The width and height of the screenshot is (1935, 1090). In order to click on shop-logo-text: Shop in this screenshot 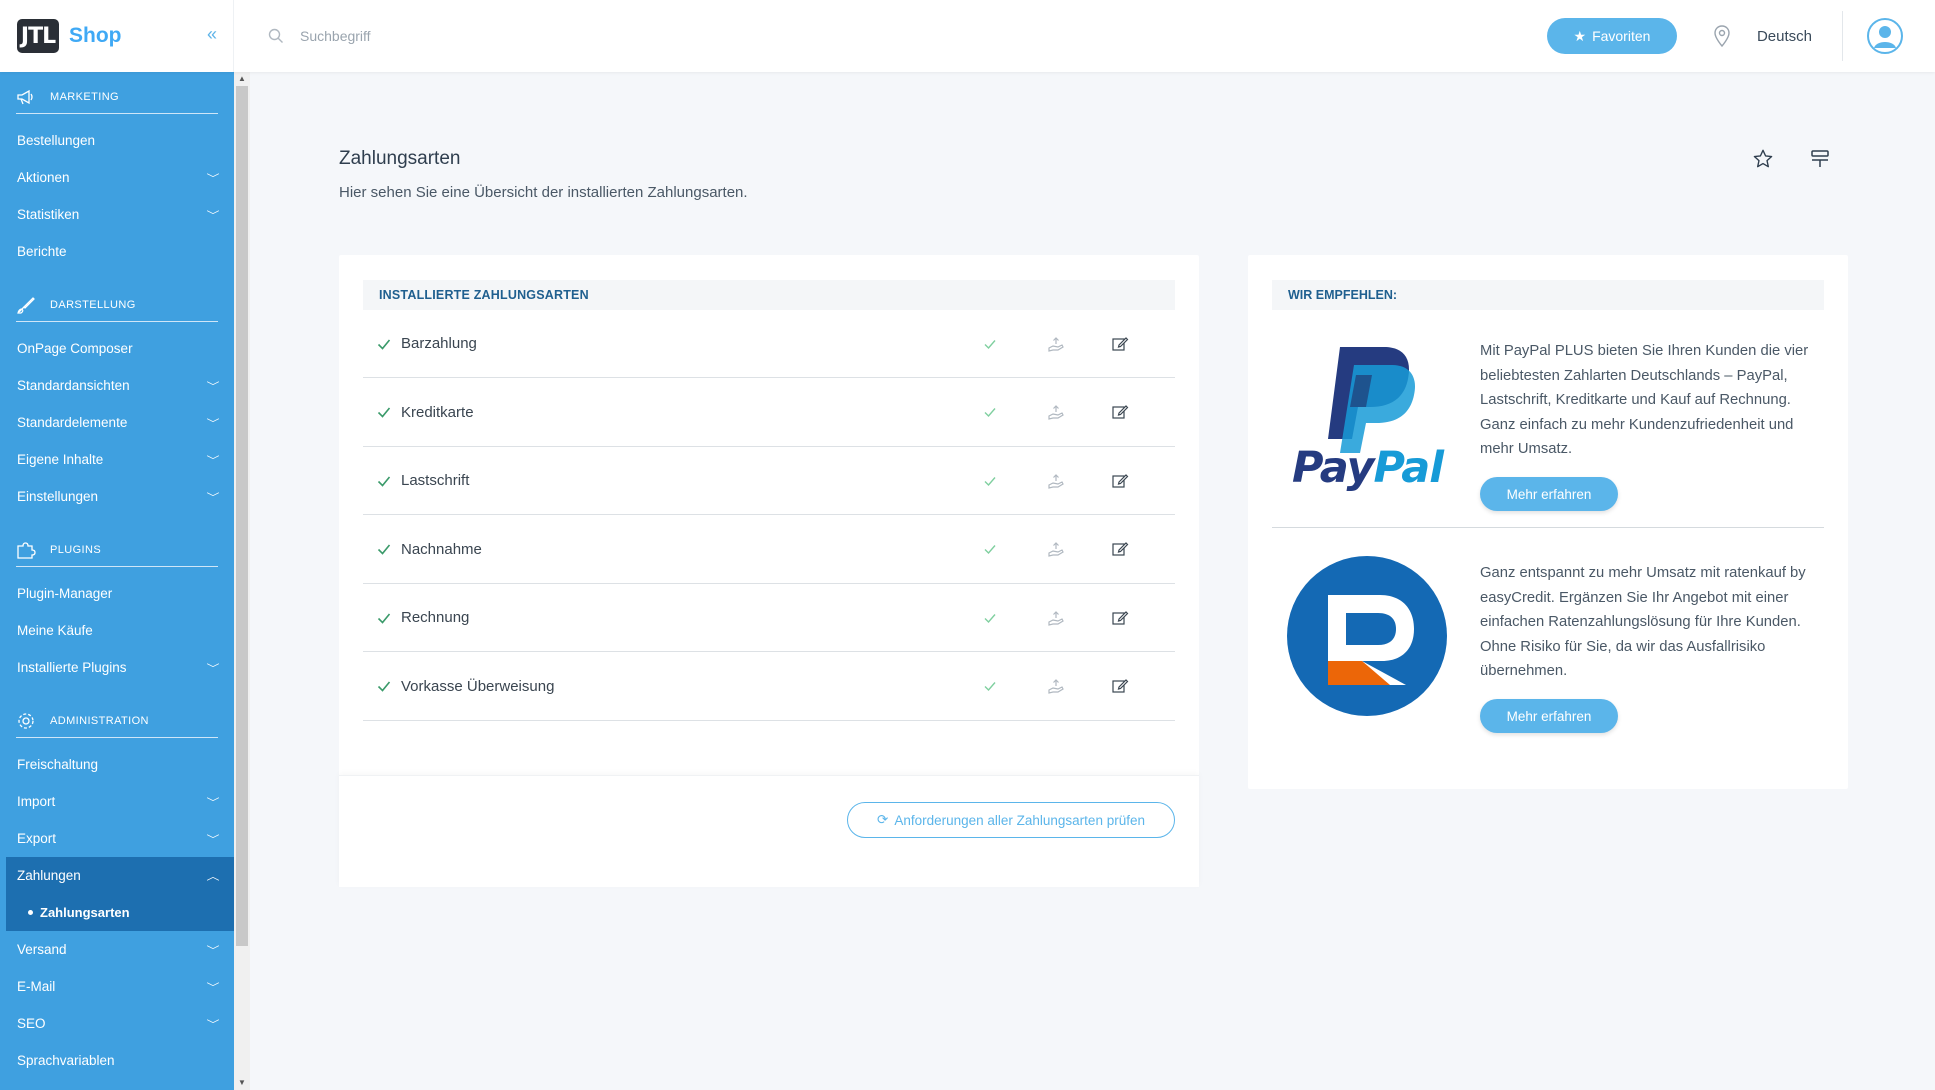, I will do `click(95, 36)`.